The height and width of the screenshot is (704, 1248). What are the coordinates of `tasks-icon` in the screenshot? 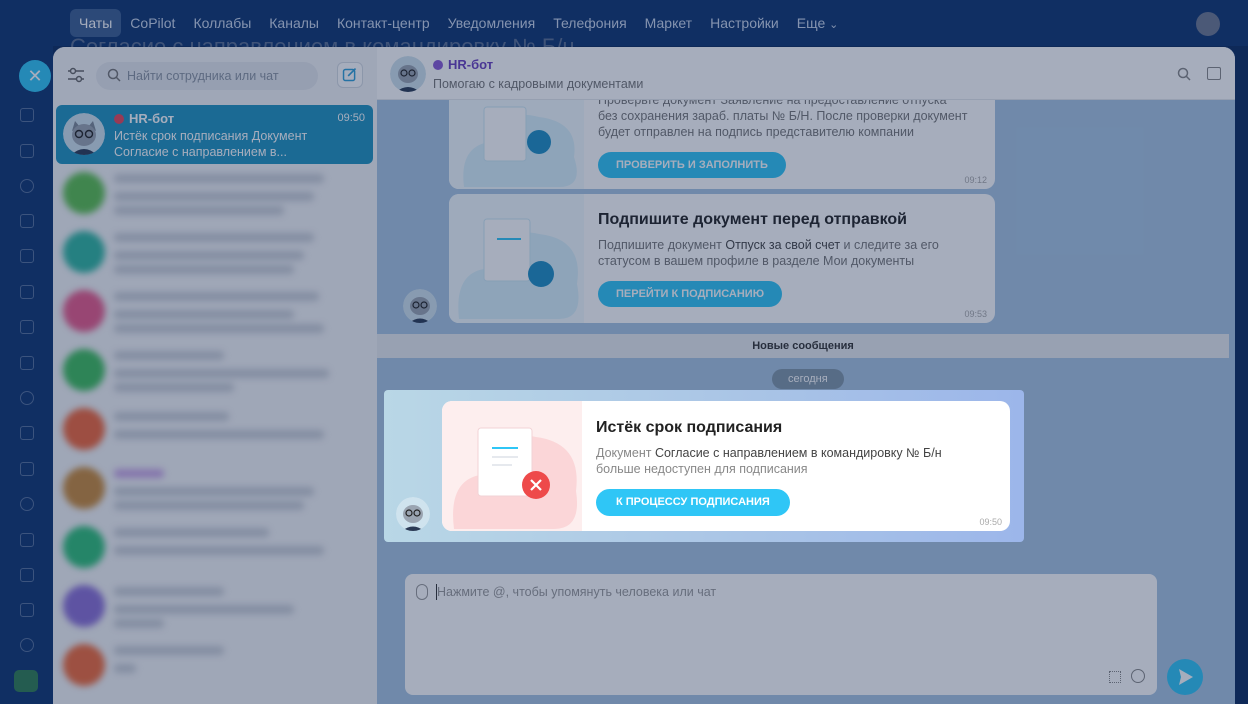 It's located at (27, 186).